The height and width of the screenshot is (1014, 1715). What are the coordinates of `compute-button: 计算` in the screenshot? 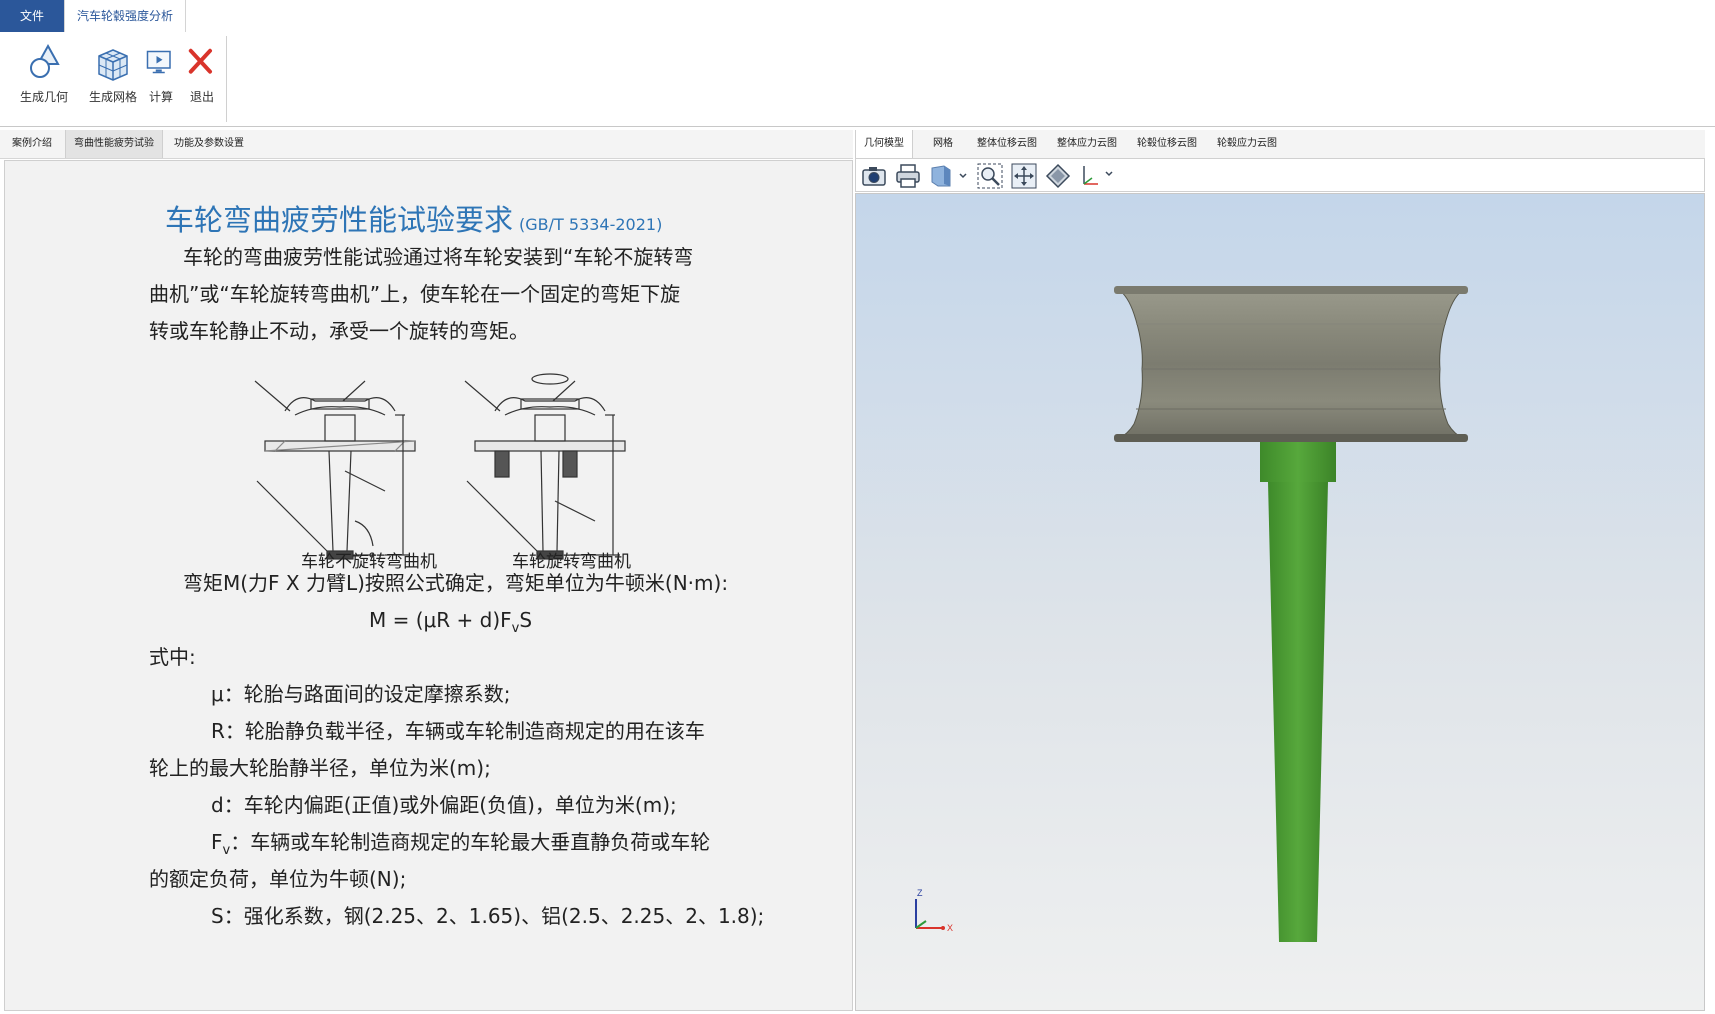 It's located at (161, 73).